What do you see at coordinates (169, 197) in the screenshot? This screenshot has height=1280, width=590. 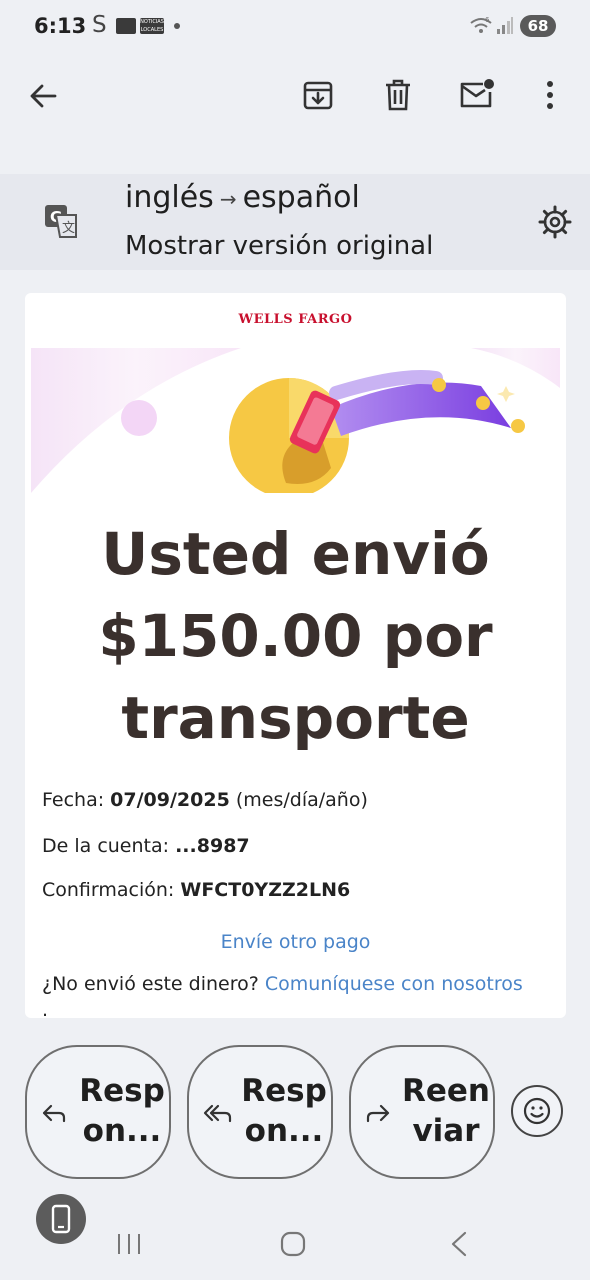 I see `source-language: inglés` at bounding box center [169, 197].